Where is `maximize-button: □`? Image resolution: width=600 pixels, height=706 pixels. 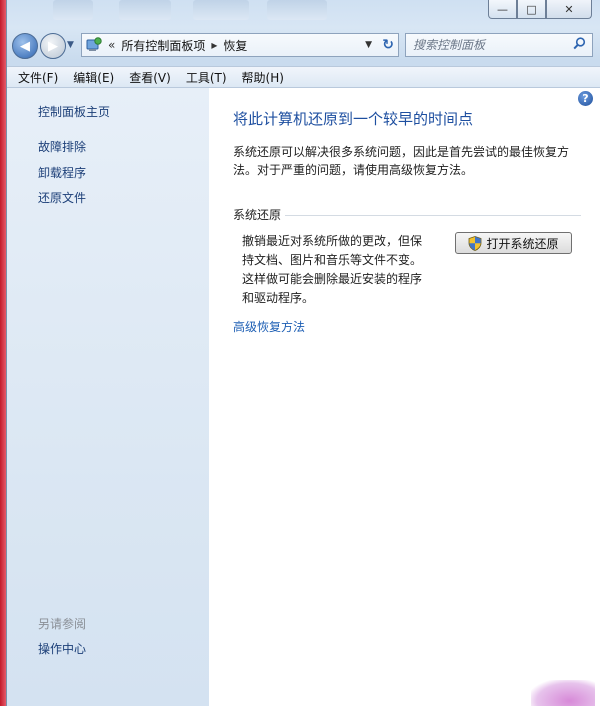
maximize-button: □ is located at coordinates (531, 9).